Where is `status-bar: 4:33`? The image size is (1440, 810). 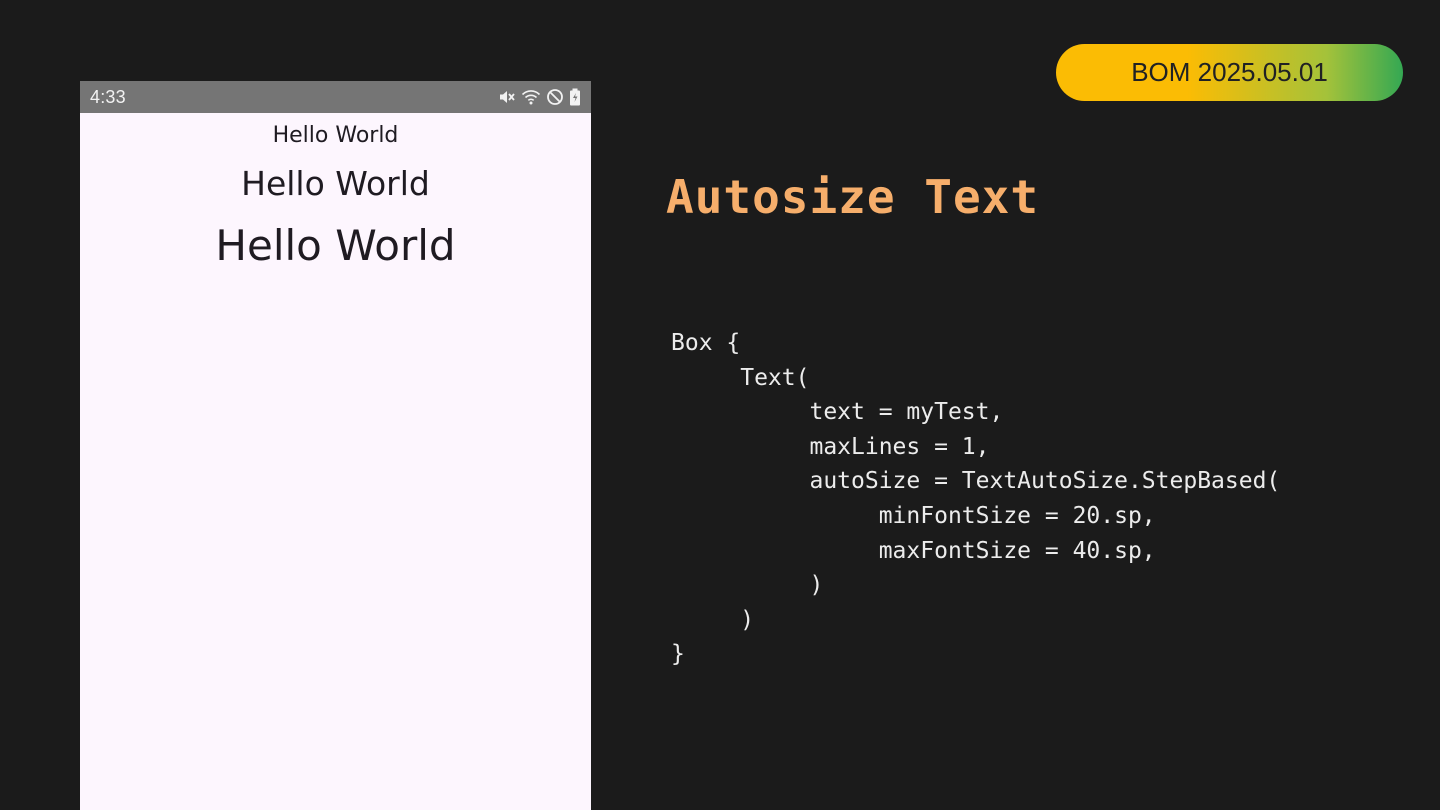
status-bar: 4:33 is located at coordinates (335, 97).